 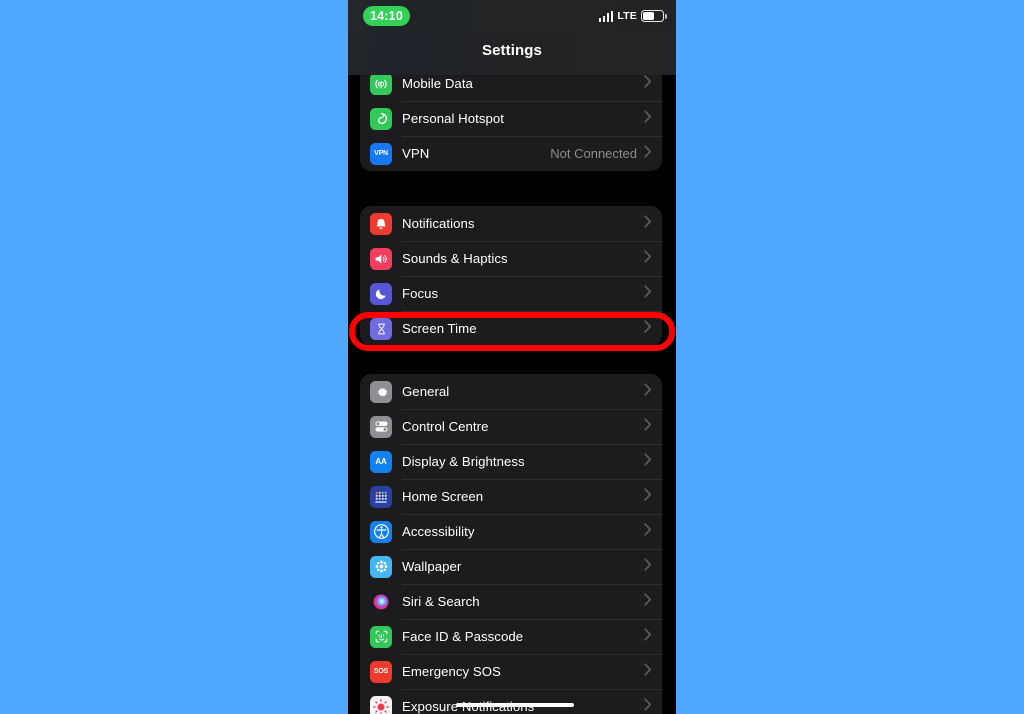 I want to click on settings-row-label: General, so click(x=426, y=391).